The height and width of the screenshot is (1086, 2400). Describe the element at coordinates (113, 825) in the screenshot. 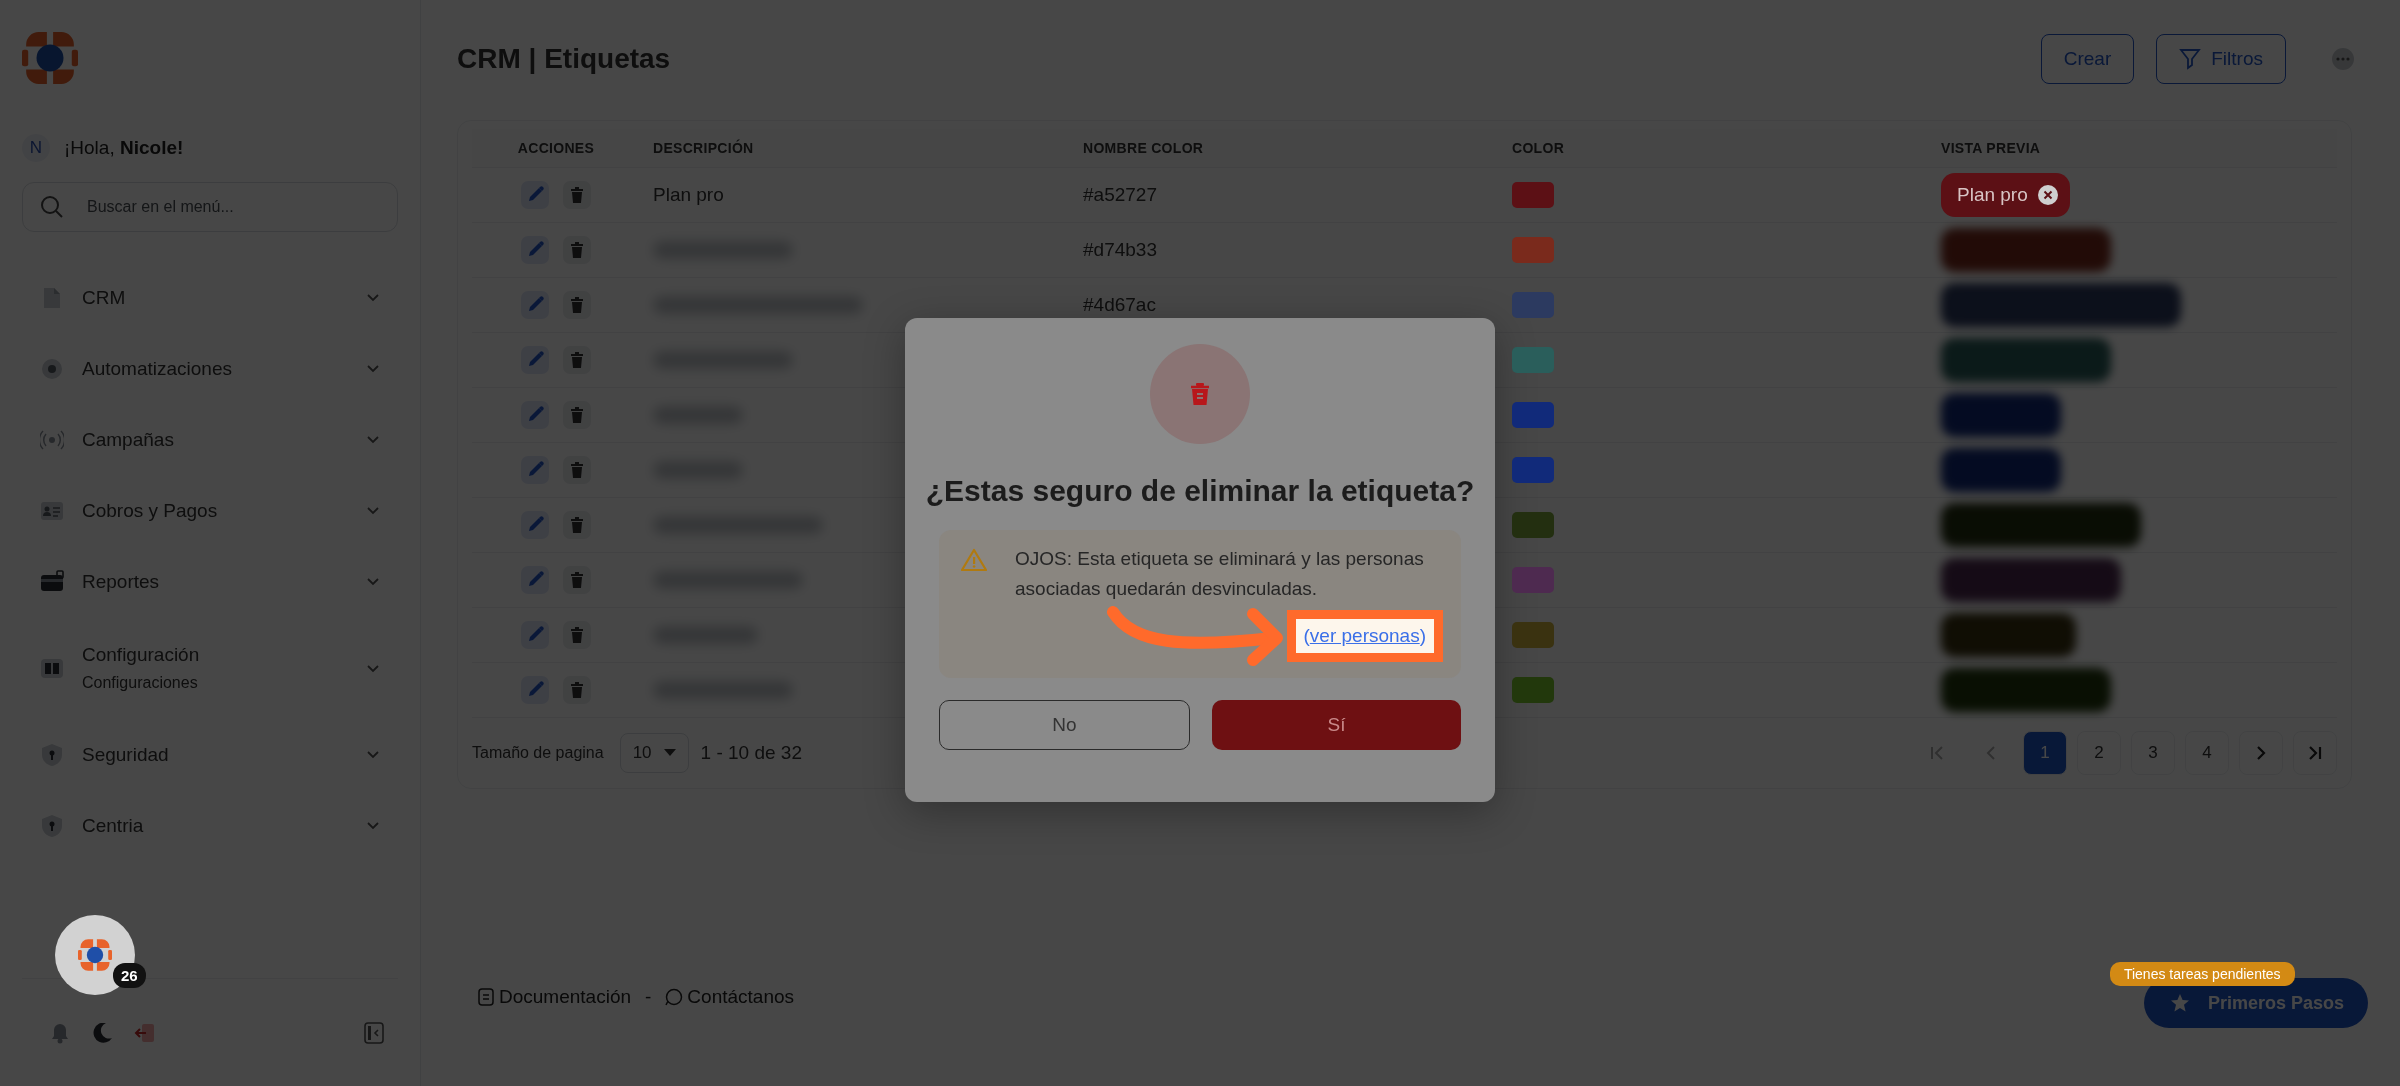

I see `menu-label: Centria` at that location.